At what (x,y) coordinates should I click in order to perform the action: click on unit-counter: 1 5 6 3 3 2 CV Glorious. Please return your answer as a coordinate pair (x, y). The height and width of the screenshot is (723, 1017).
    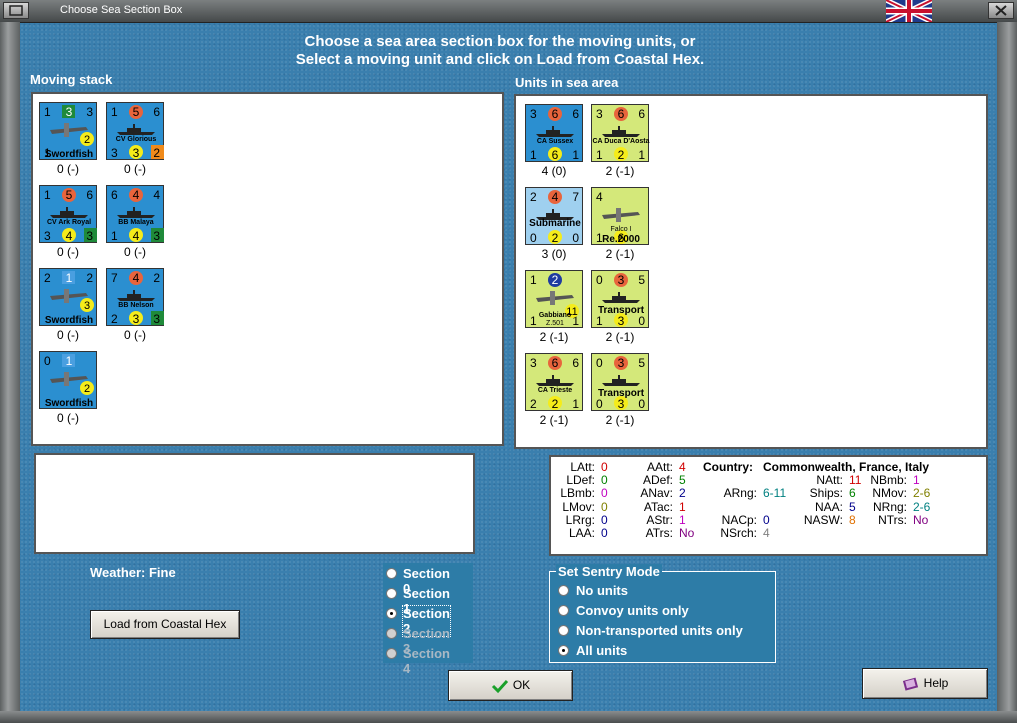
    Looking at the image, I should click on (135, 131).